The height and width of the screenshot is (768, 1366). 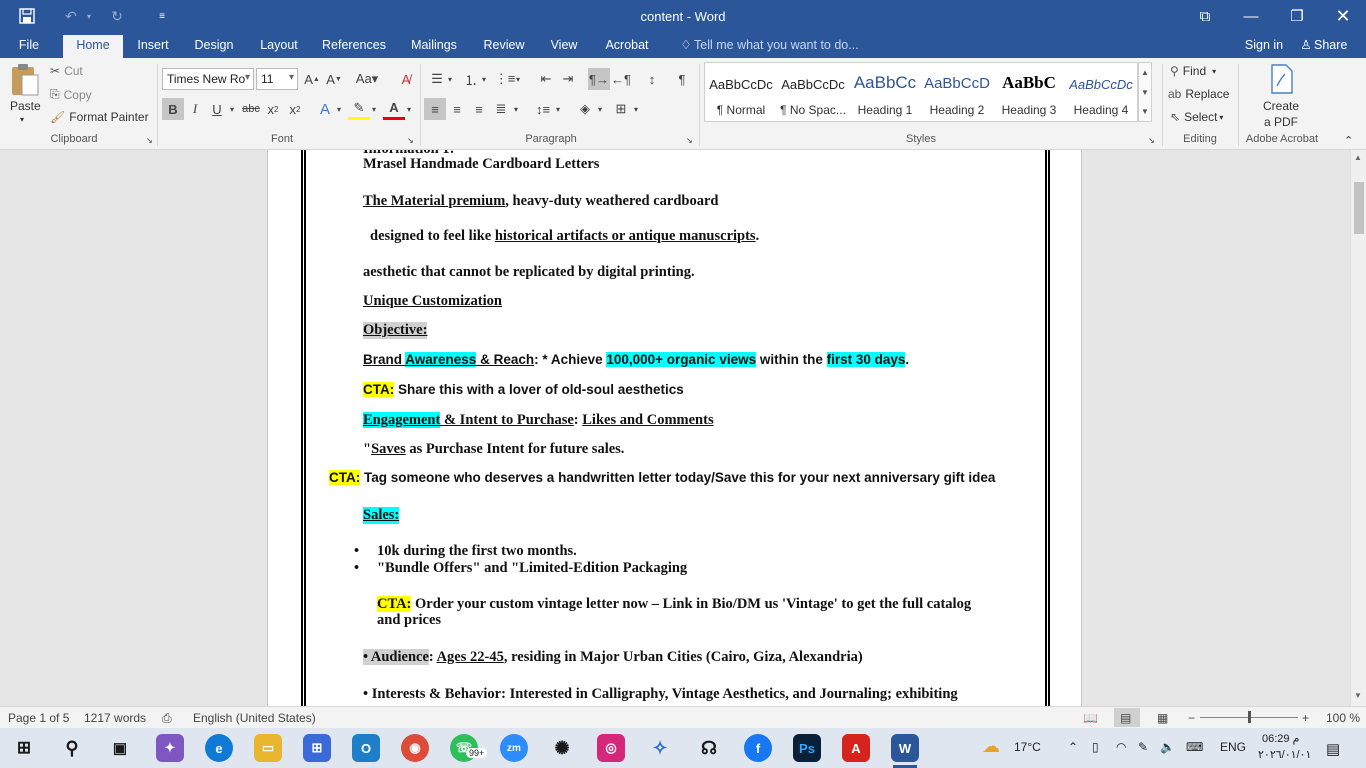 I want to click on chrome-icon: ◉, so click(x=415, y=748).